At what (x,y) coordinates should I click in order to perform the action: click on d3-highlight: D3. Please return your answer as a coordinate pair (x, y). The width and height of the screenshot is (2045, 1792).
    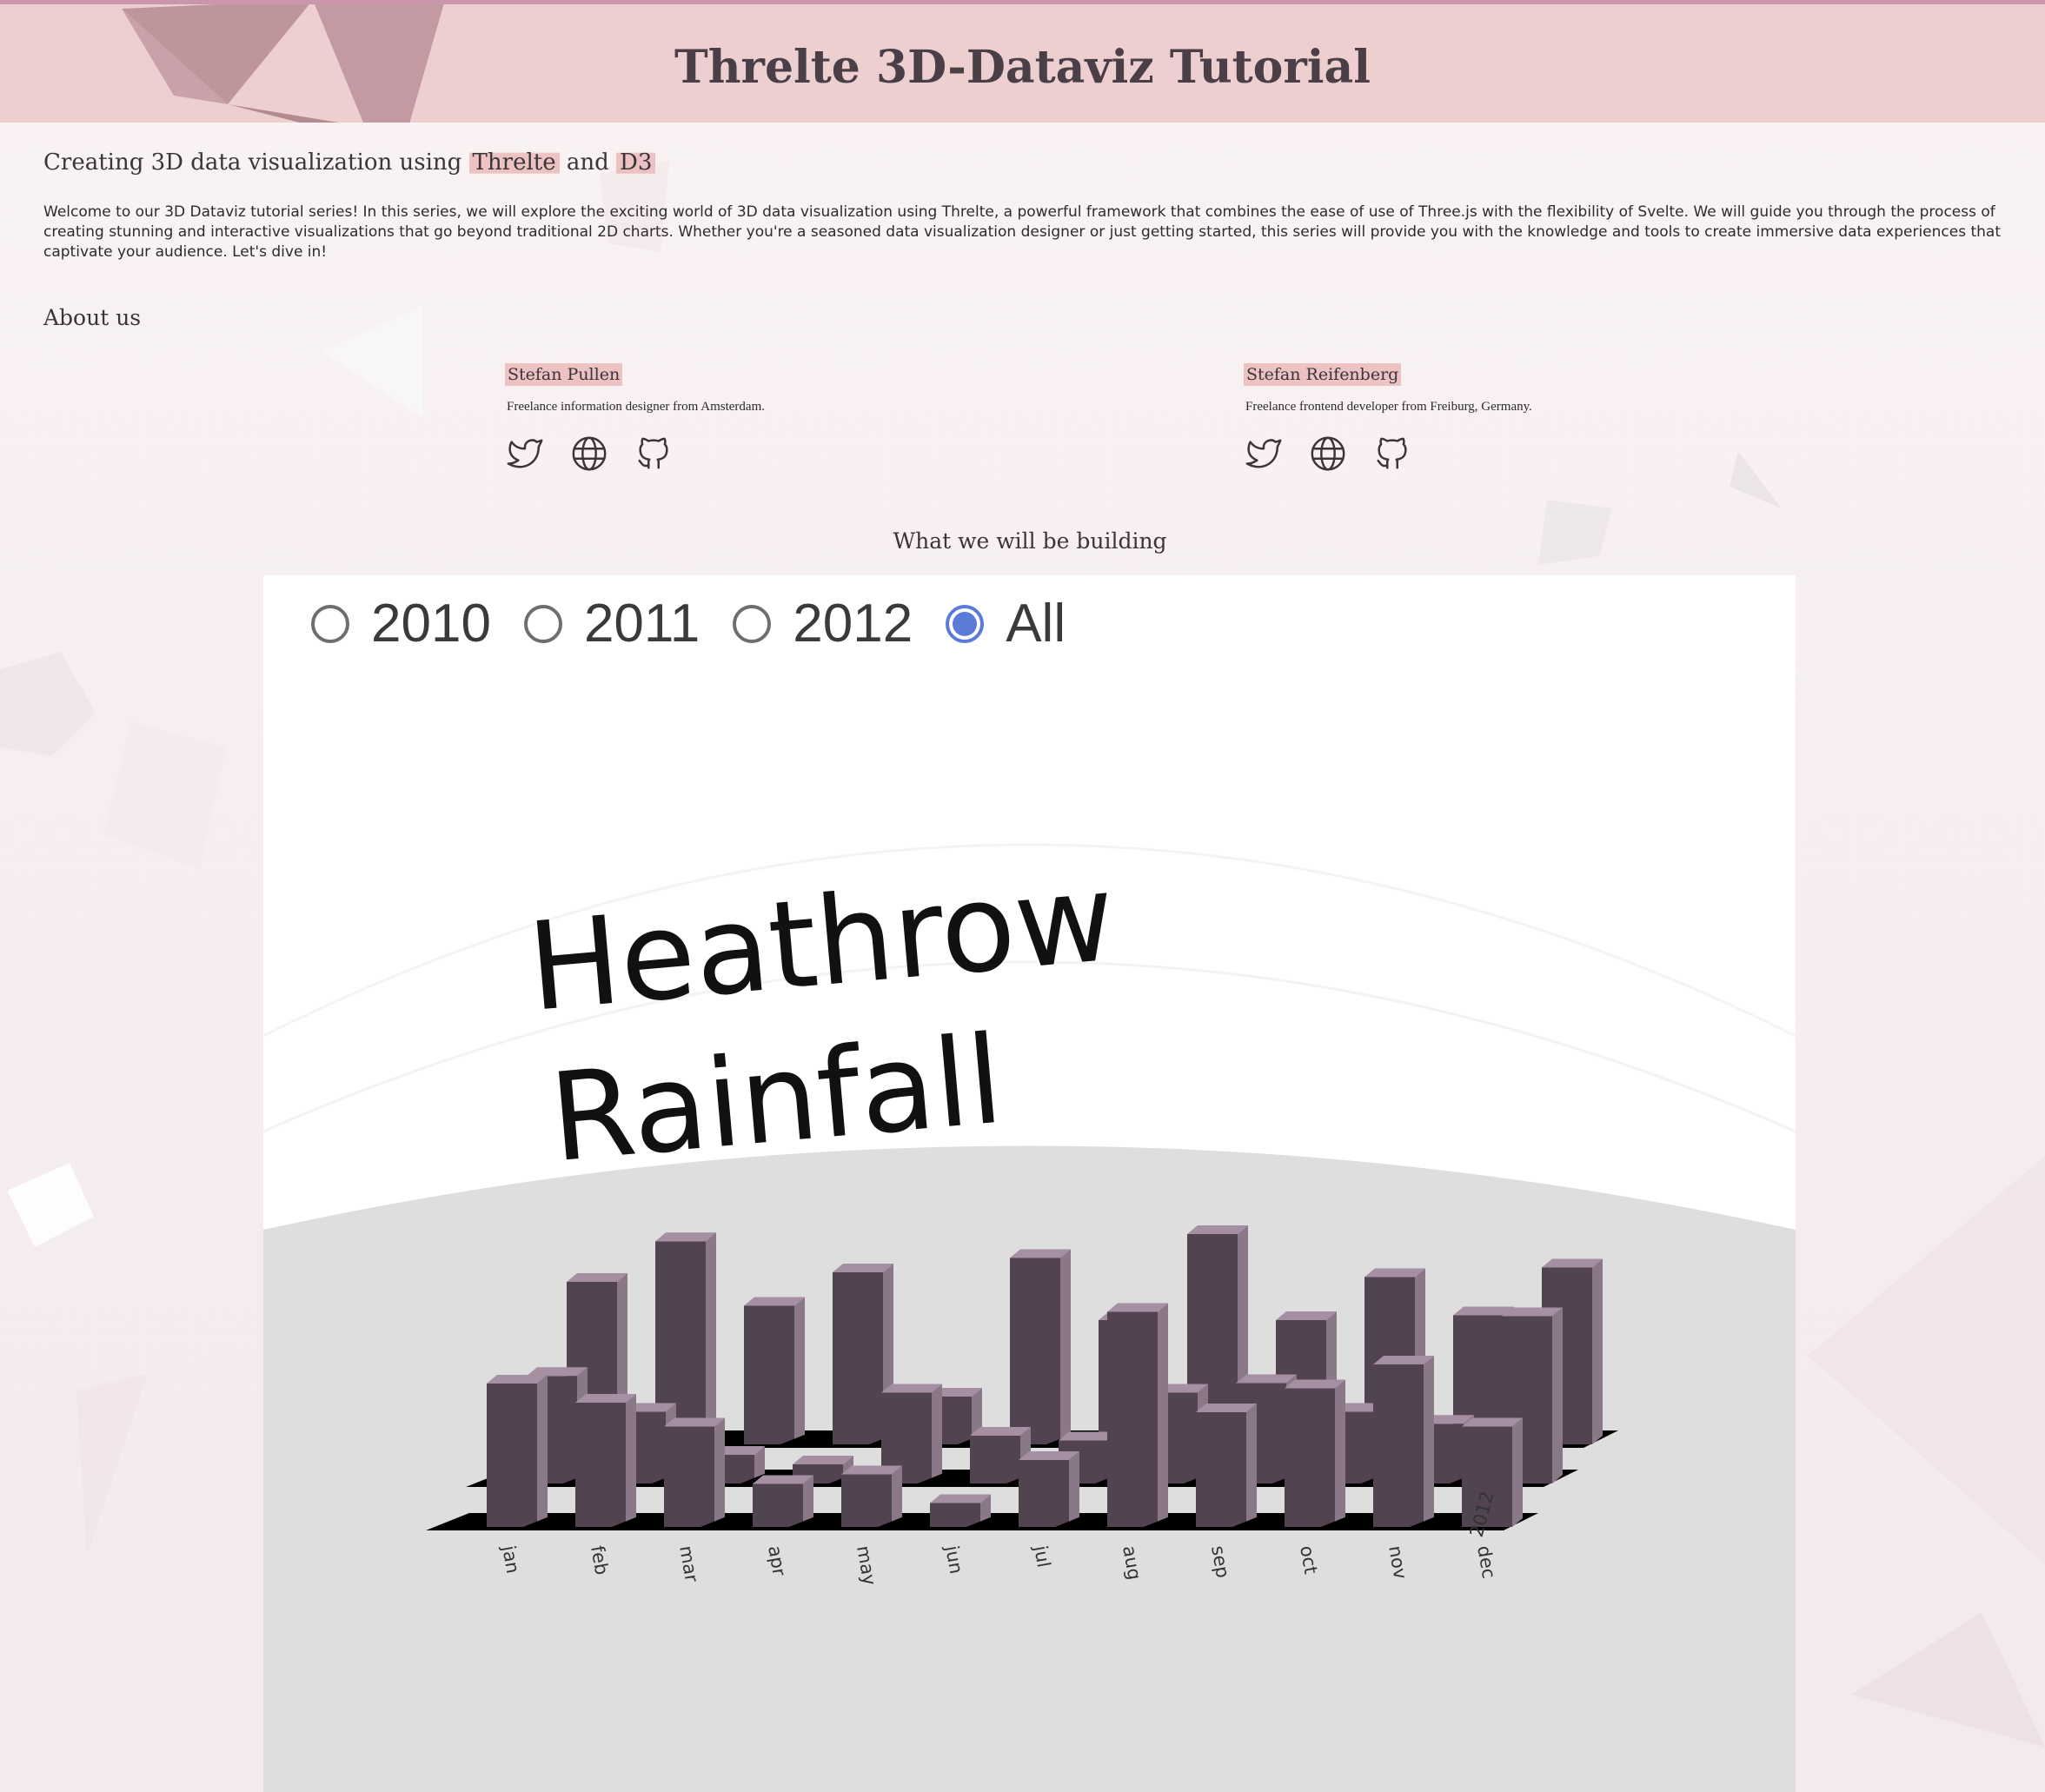
    Looking at the image, I should click on (636, 162).